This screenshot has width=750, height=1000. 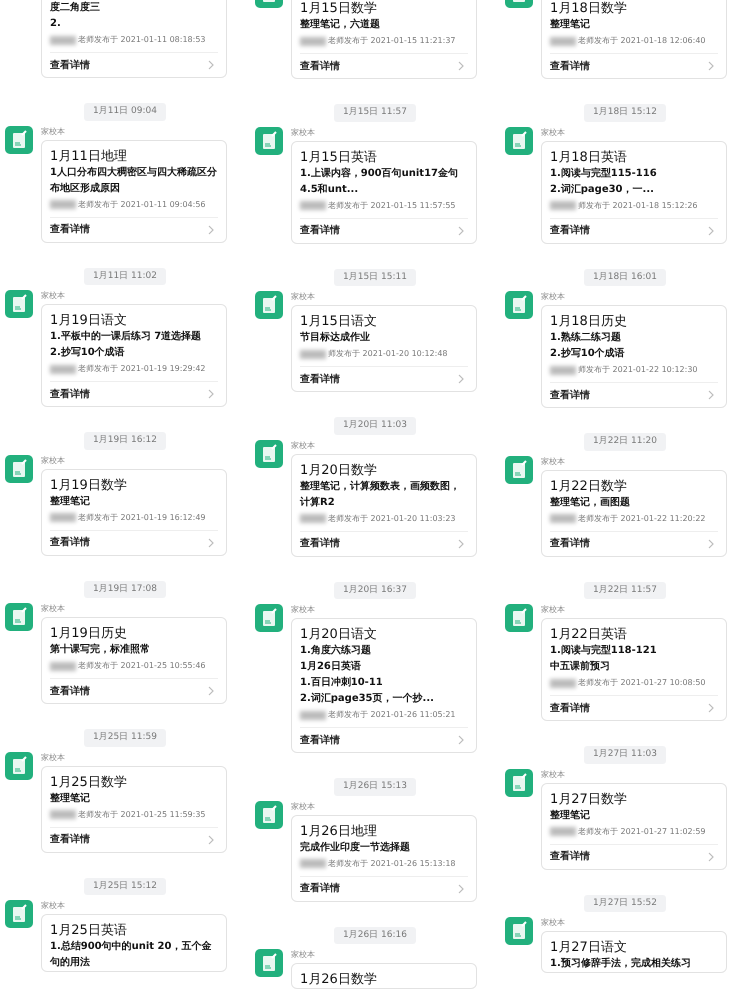 I want to click on publish-info: 师发布于 2021-01-20 10:12:48, so click(x=388, y=354).